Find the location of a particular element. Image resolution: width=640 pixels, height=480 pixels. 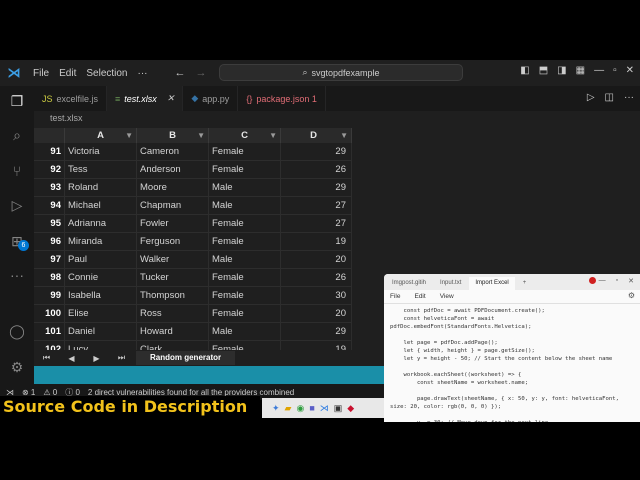

column-header-d: D ▼ is located at coordinates (316, 135).